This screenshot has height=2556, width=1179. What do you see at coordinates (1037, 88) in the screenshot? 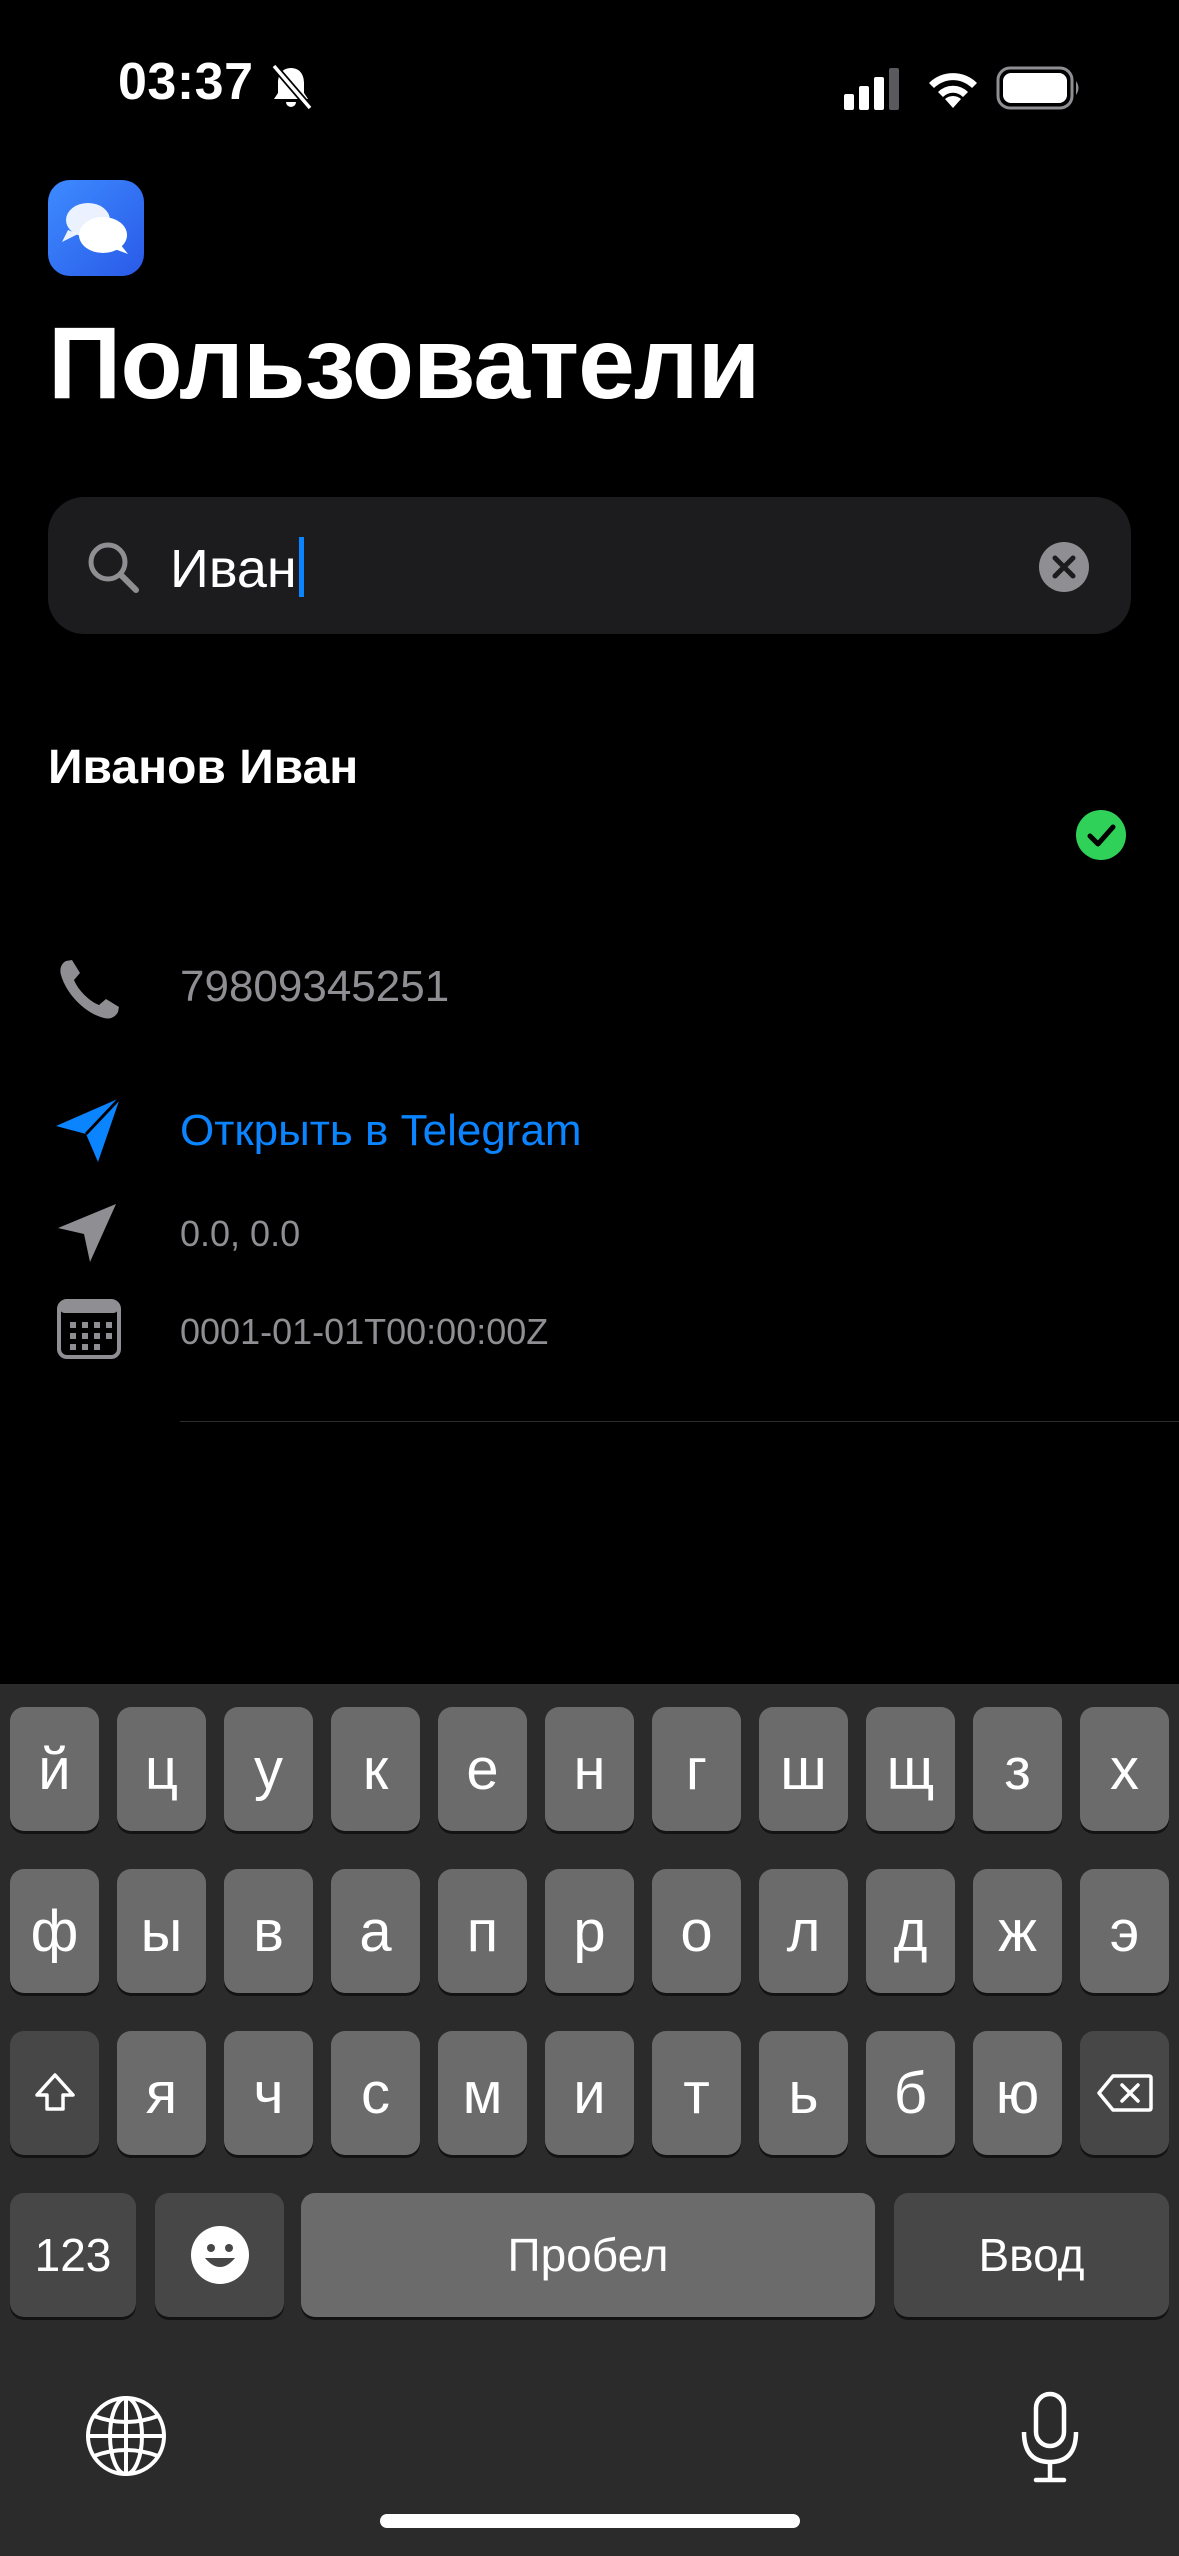
I see `battery-icon` at bounding box center [1037, 88].